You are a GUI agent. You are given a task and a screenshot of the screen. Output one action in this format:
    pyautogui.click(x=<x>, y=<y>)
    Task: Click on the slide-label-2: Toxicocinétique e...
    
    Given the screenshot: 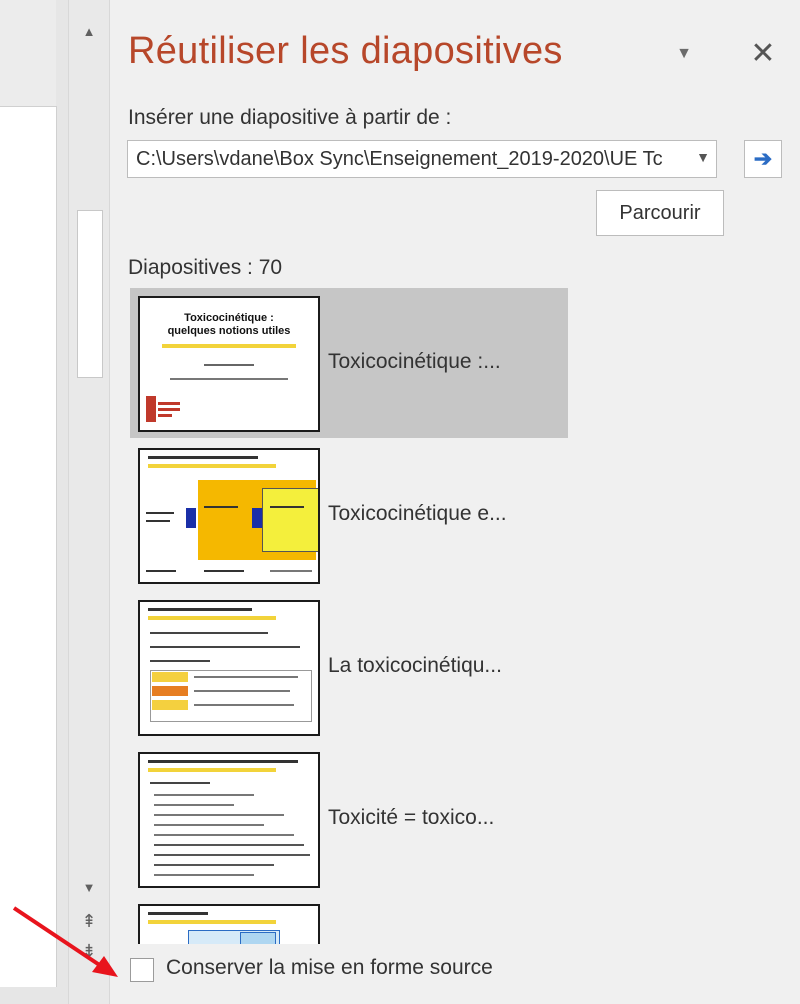 What is the action you would take?
    pyautogui.click(x=417, y=513)
    